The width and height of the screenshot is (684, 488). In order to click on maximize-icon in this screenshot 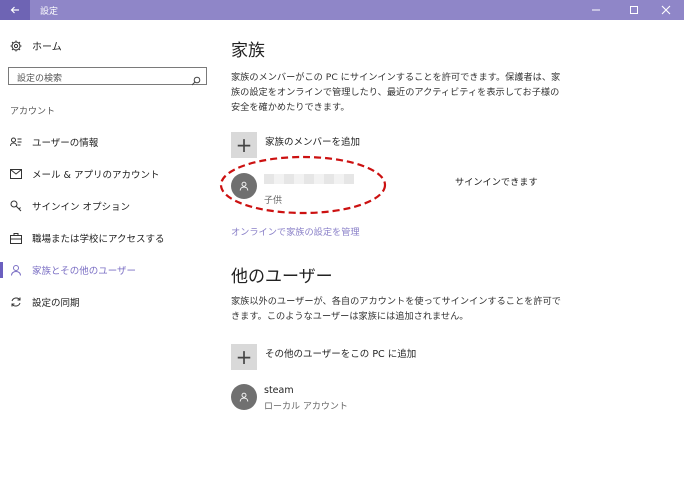, I will do `click(634, 10)`.